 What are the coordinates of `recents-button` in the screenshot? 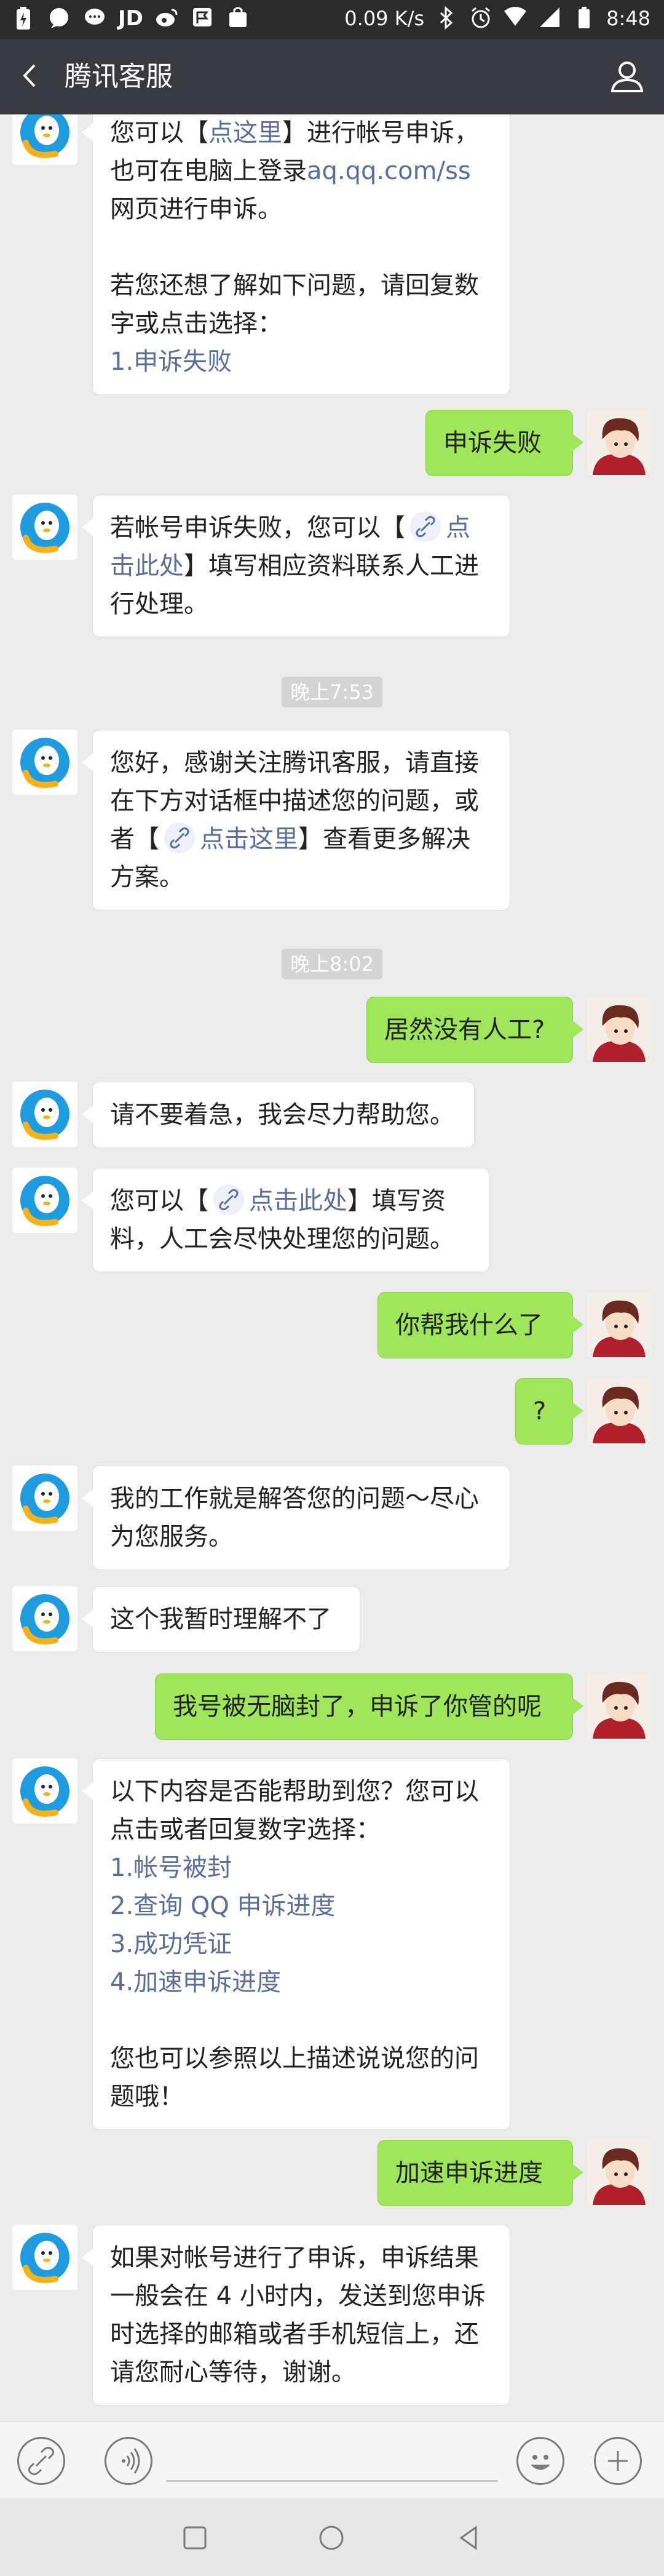 It's located at (195, 2537).